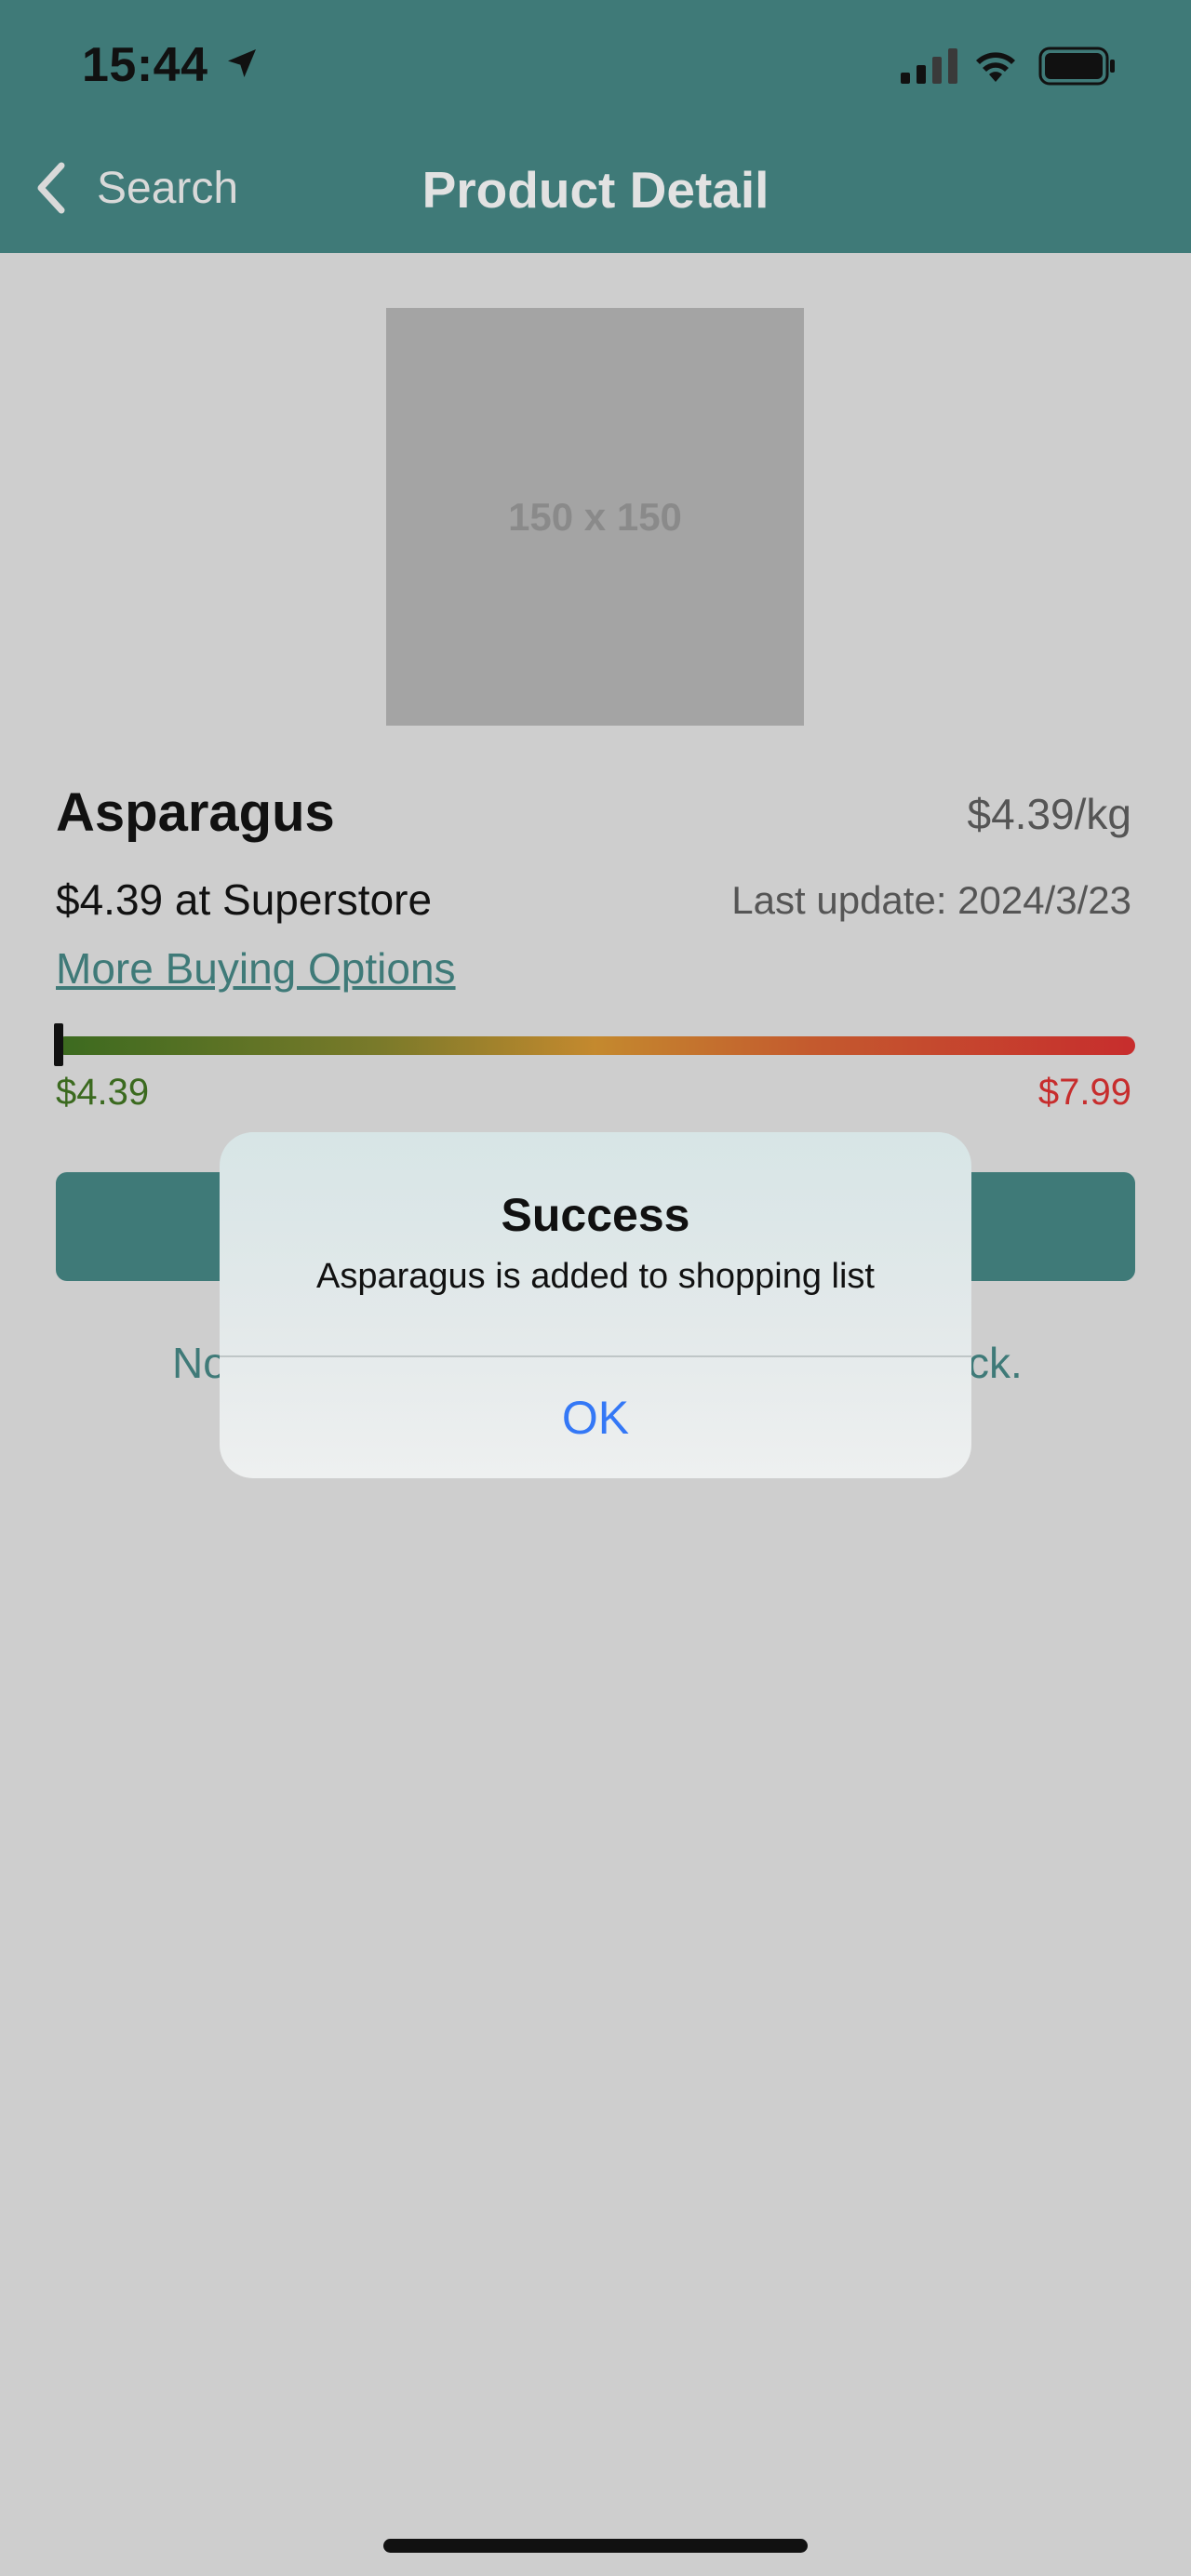 This screenshot has width=1191, height=2576. Describe the element at coordinates (595, 126) in the screenshot. I see `navigation-header: 15:44 Search Product Detail` at that location.